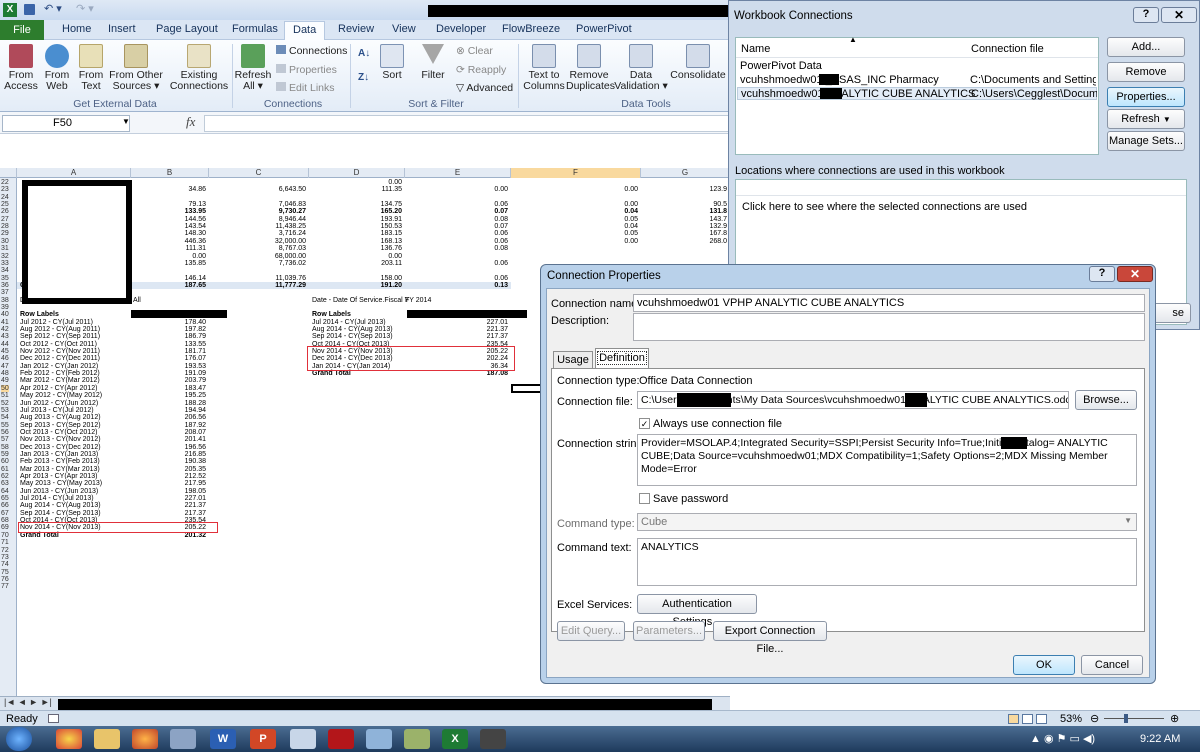 The width and height of the screenshot is (1200, 752). What do you see at coordinates (604, 29) in the screenshot?
I see `tab-powerpivot: PowerPivot` at bounding box center [604, 29].